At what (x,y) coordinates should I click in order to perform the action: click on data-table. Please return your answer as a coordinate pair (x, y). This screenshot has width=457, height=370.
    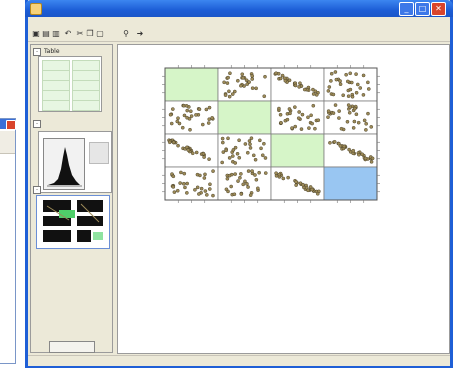
    Looking at the image, I should click on (70, 84).